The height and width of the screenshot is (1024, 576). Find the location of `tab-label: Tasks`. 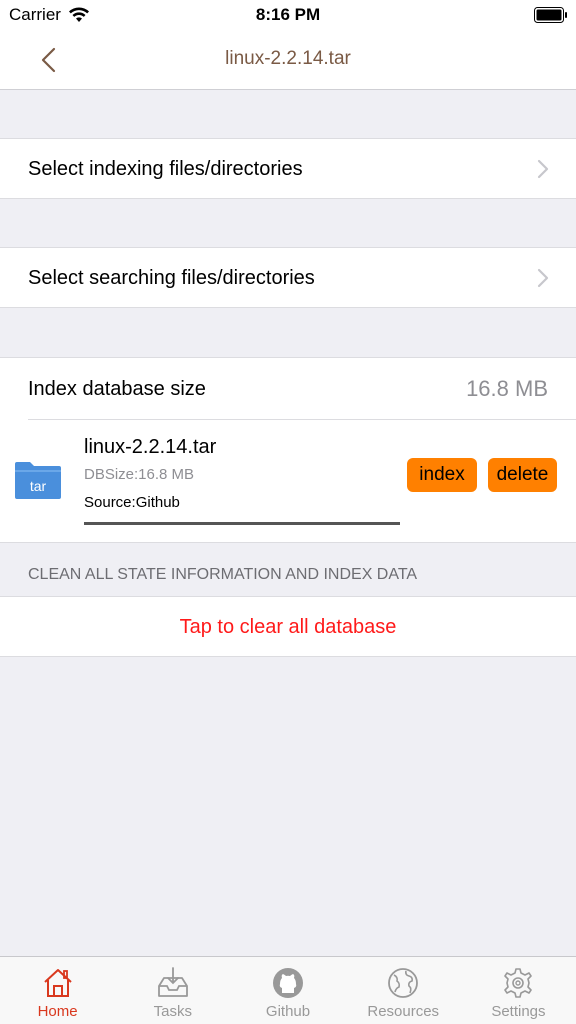

tab-label: Tasks is located at coordinates (172, 1011).